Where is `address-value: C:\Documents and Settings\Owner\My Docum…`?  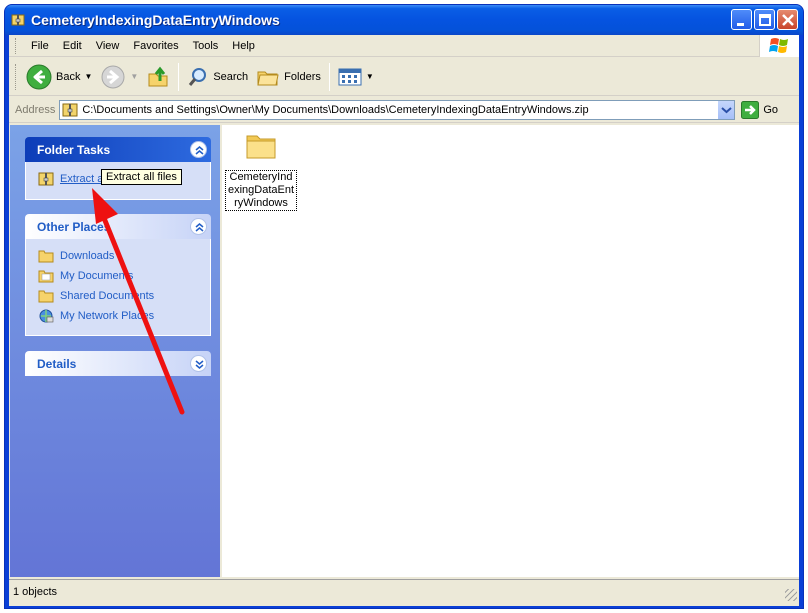 address-value: C:\Documents and Settings\Owner\My Docum… is located at coordinates (335, 109).